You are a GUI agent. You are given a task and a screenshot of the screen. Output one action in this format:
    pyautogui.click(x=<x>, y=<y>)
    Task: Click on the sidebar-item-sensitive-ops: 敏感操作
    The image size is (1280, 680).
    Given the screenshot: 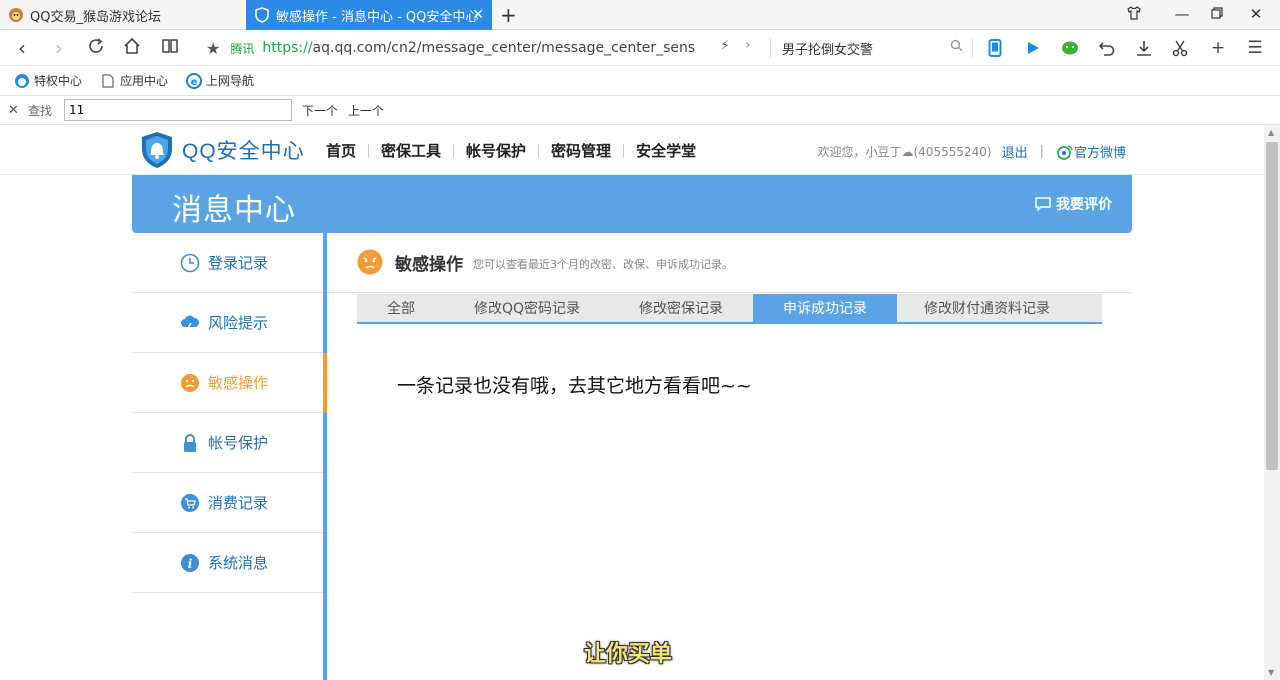 What is the action you would take?
    pyautogui.click(x=228, y=383)
    